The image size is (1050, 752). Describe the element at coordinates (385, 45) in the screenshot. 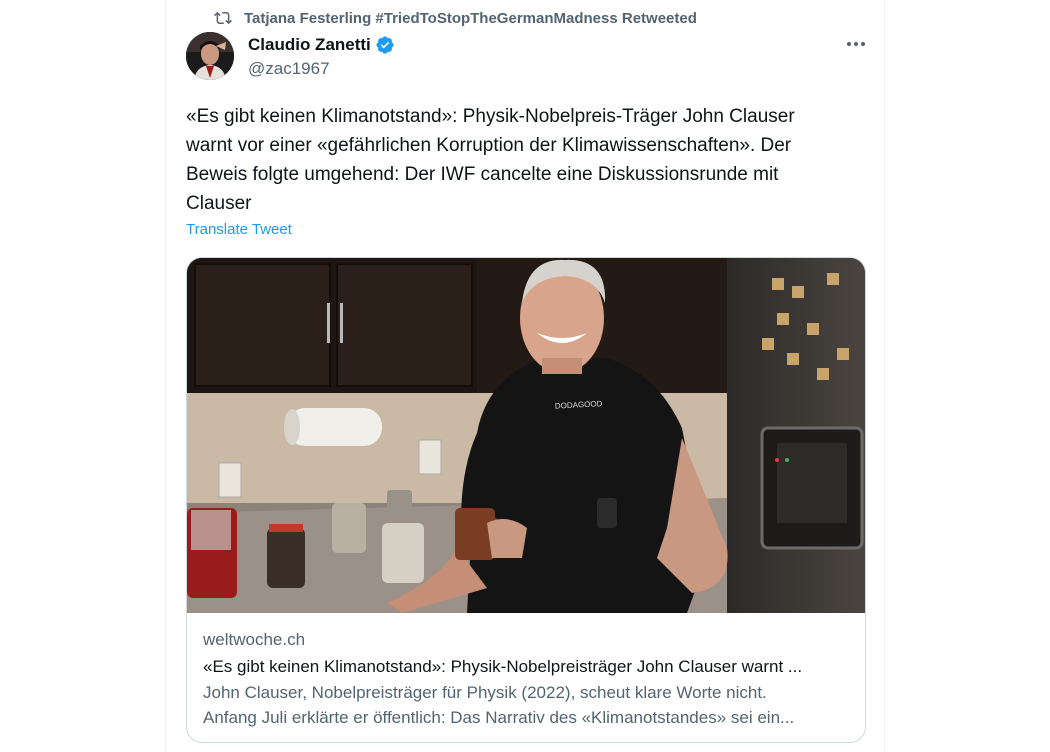

I see `verified-badge-icon` at that location.